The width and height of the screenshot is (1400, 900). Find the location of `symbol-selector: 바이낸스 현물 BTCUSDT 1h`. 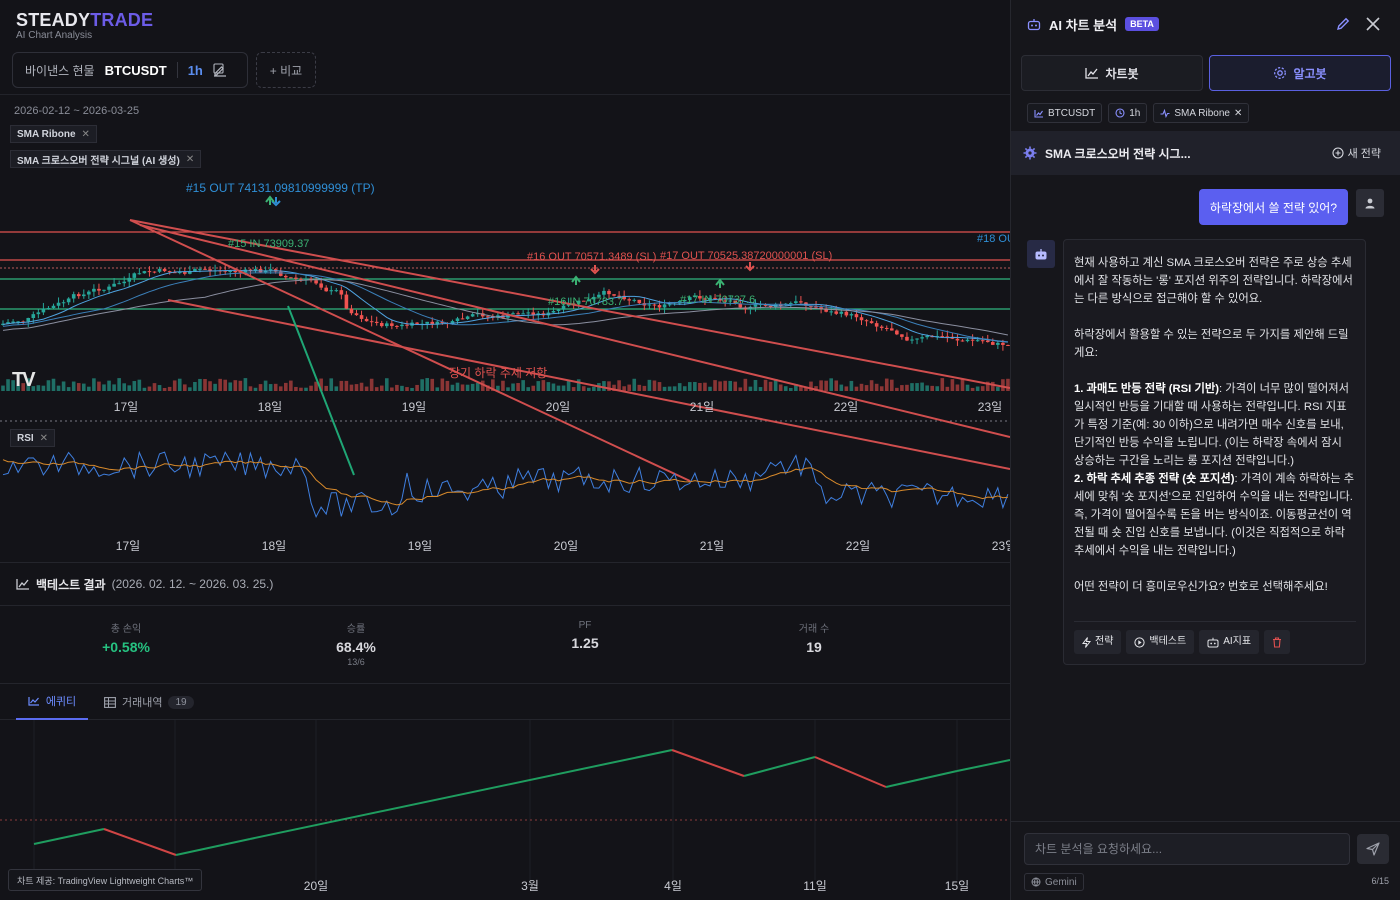

symbol-selector: 바이낸스 현물 BTCUSDT 1h is located at coordinates (130, 70).